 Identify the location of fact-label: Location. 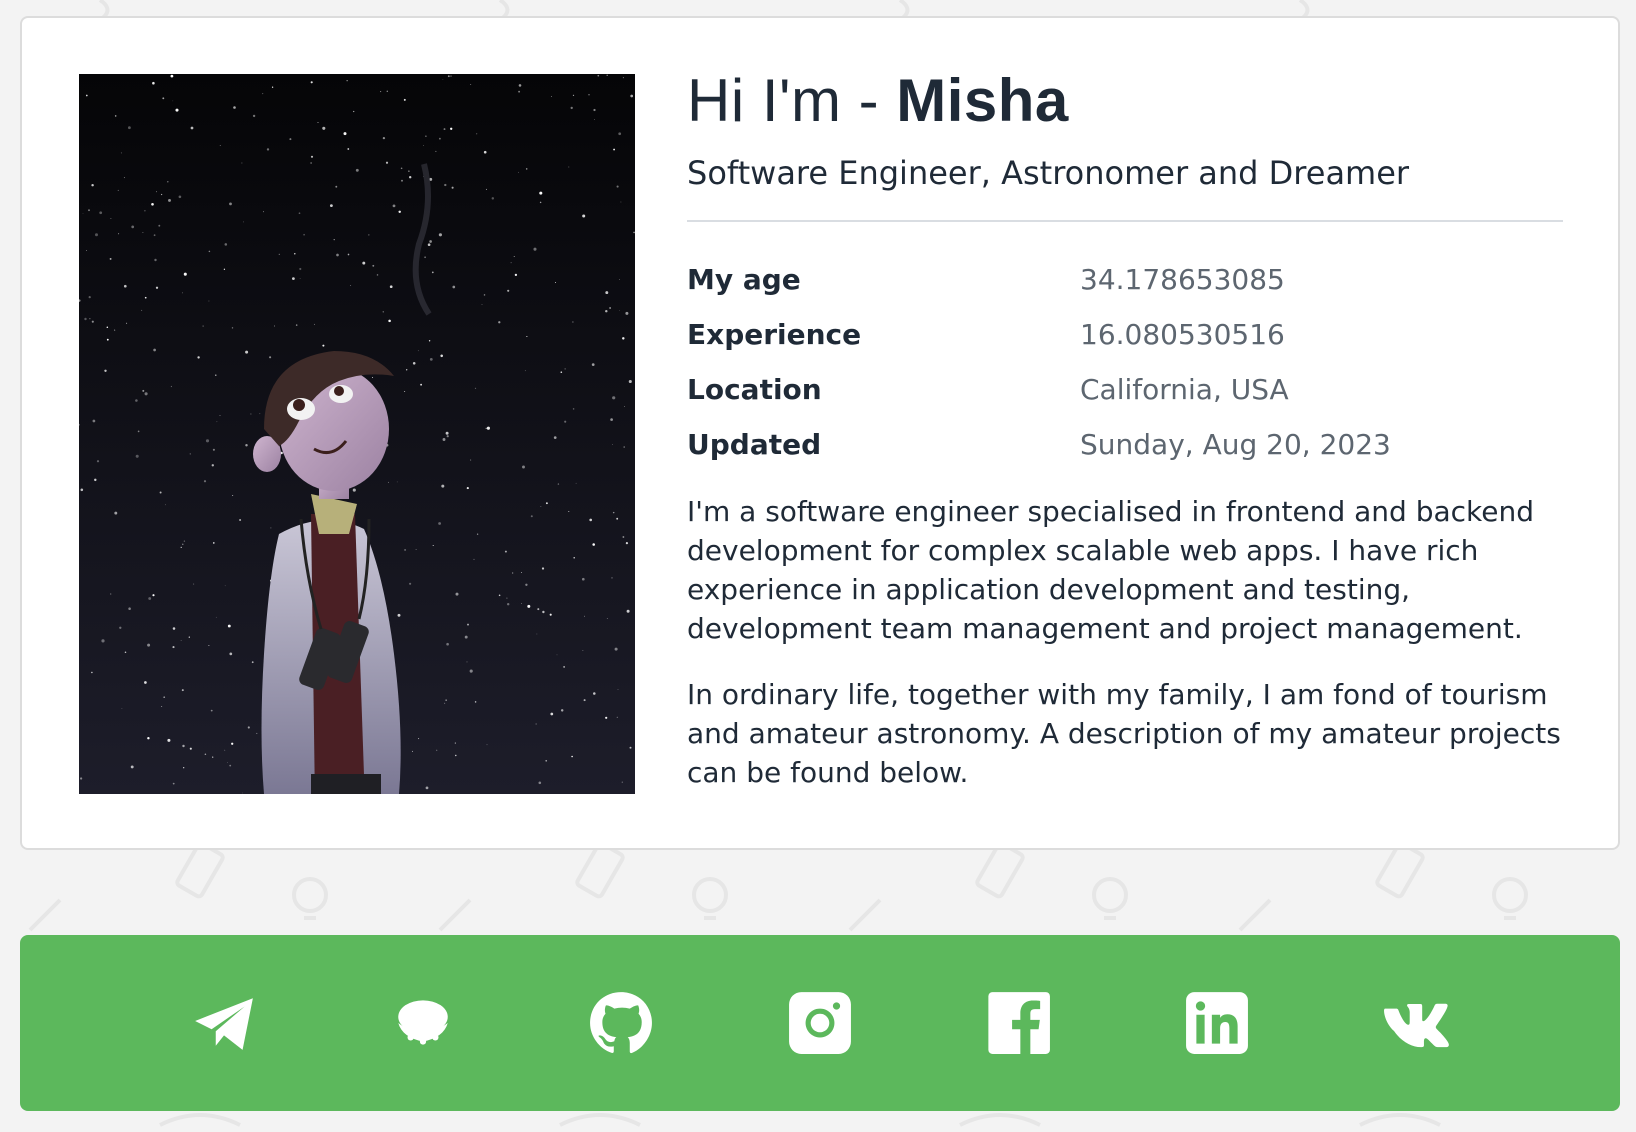
(754, 390).